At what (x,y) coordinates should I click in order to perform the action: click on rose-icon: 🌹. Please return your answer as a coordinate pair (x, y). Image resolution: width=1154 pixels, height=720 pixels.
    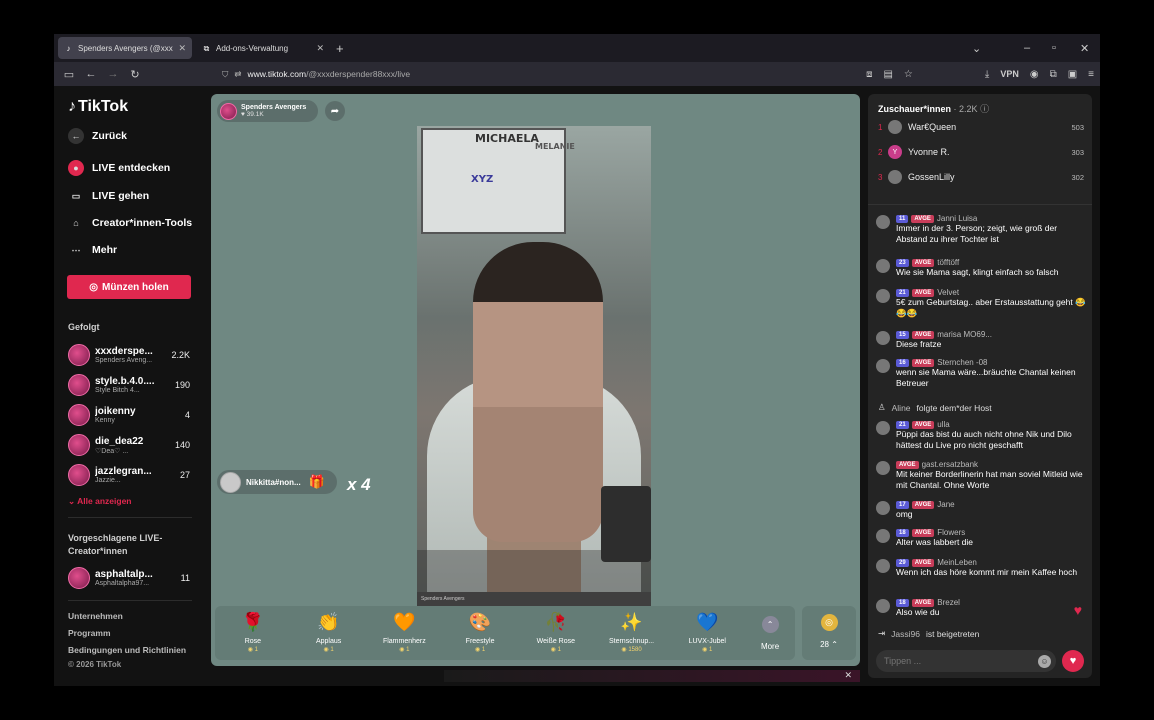
    Looking at the image, I should click on (253, 622).